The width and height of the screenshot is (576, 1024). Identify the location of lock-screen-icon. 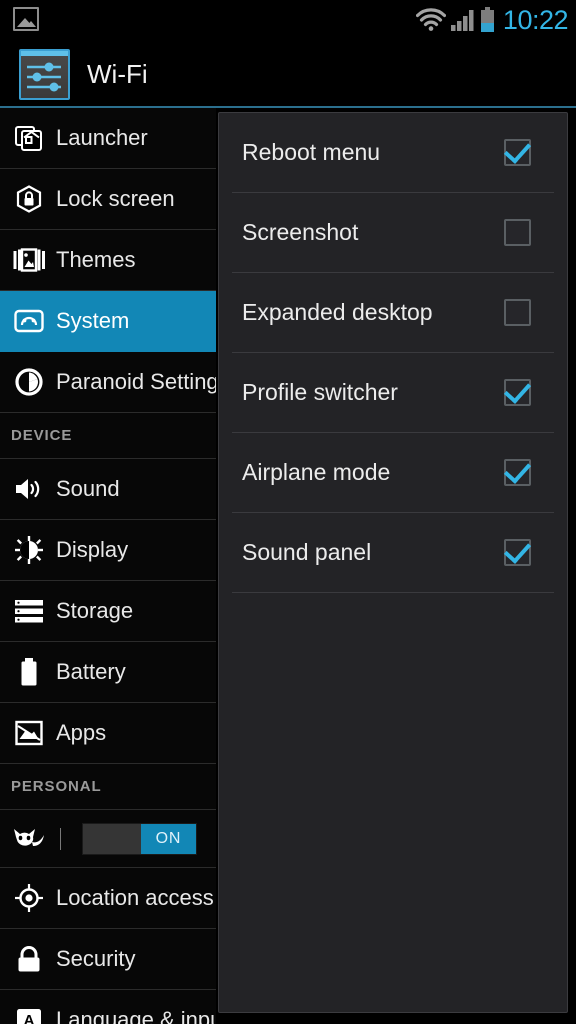
(29, 199).